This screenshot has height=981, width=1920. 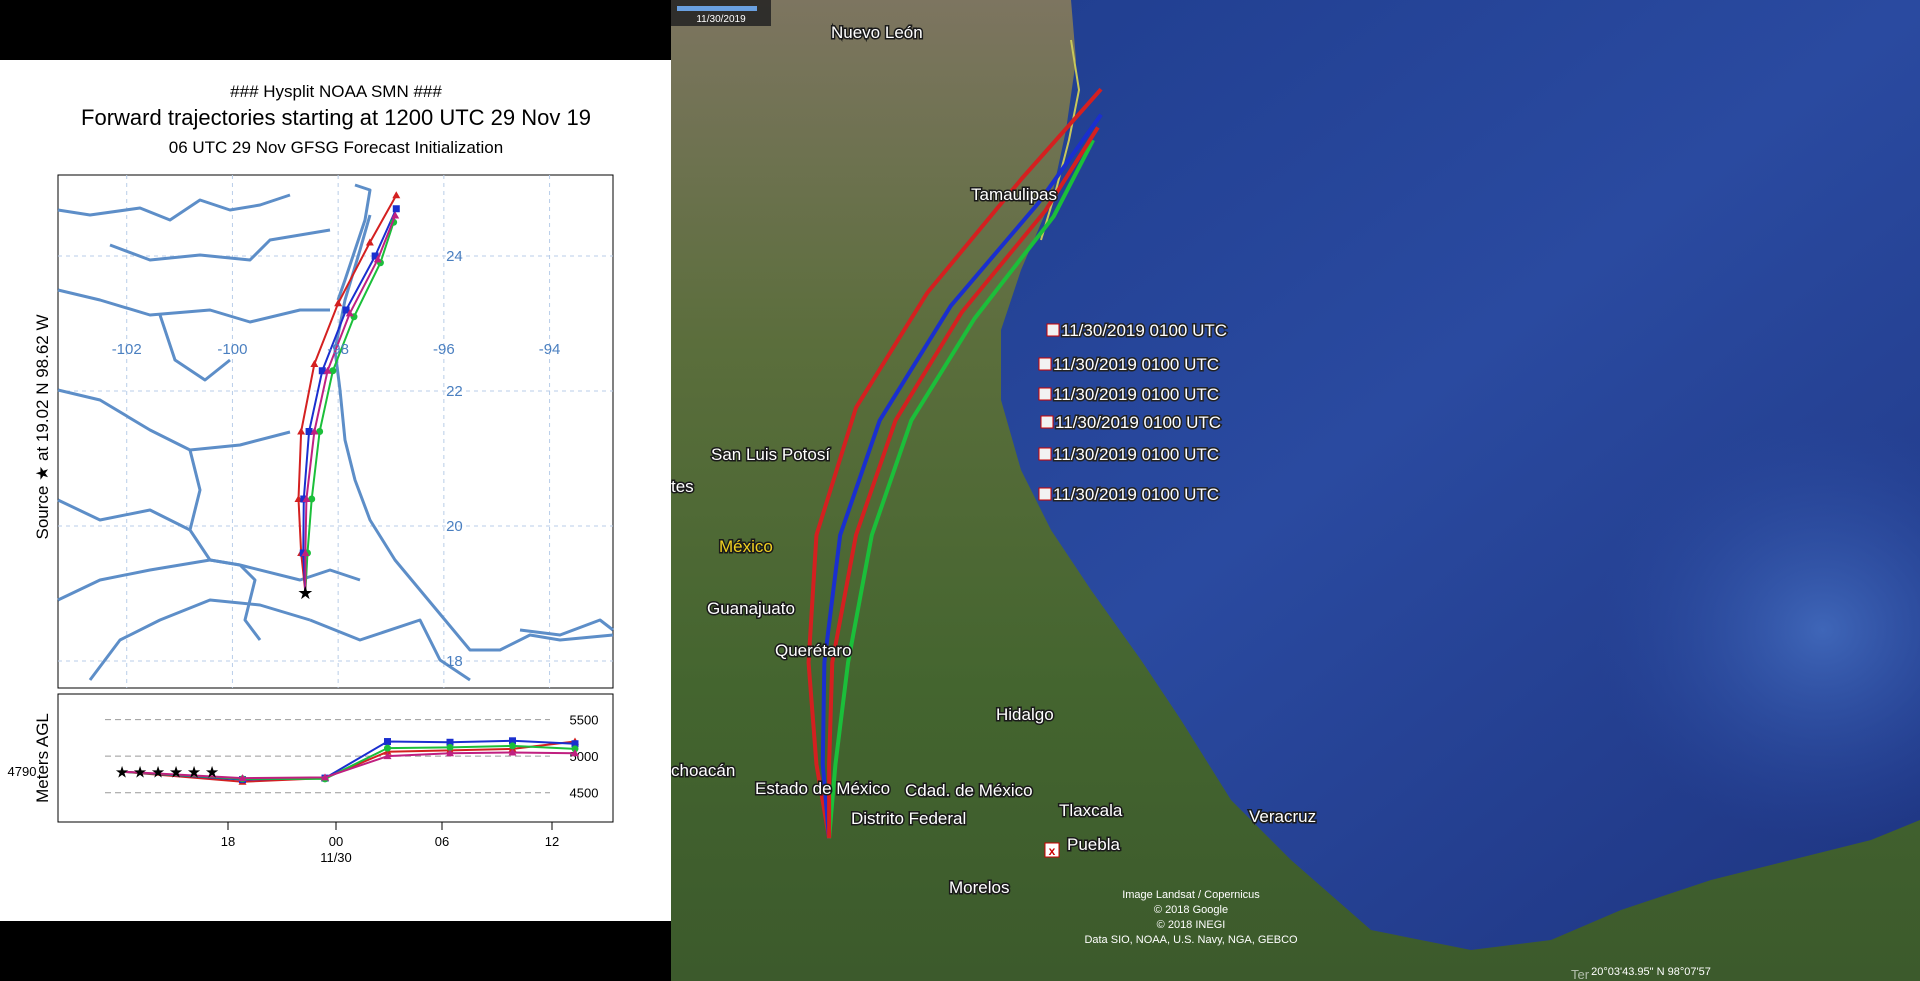 What do you see at coordinates (877, 33) in the screenshot?
I see `place-label: Nuevo León` at bounding box center [877, 33].